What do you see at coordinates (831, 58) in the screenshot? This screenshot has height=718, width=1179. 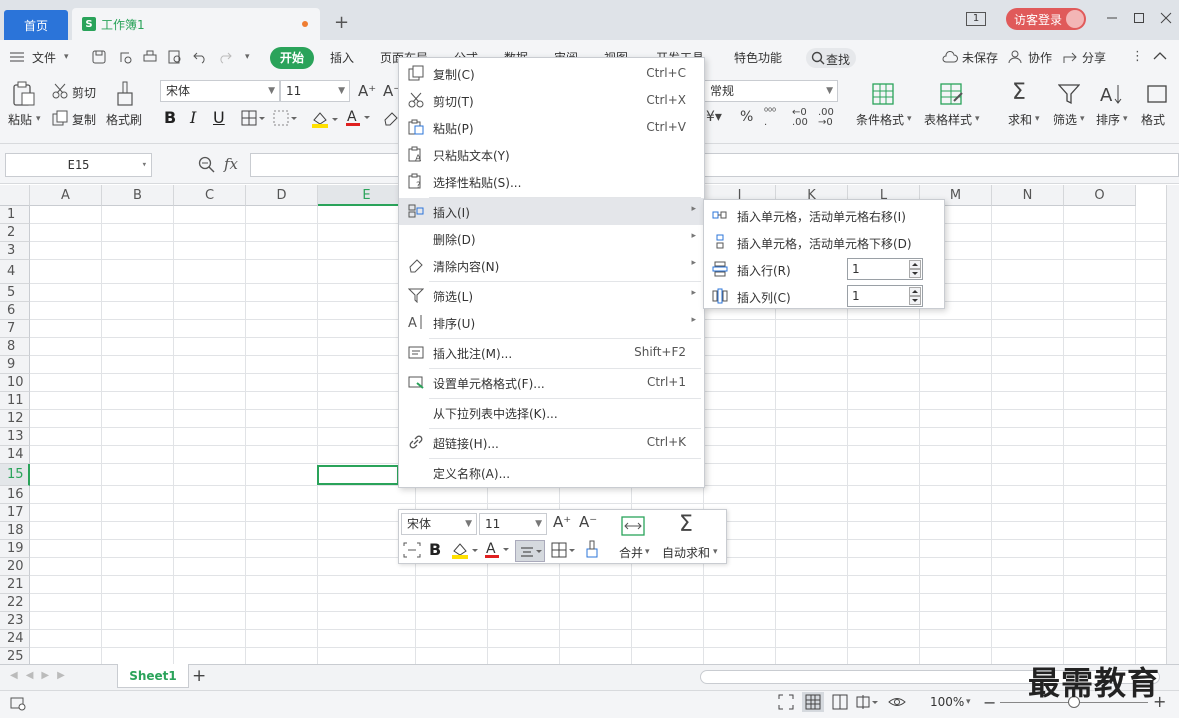 I see `search-box: 查找` at bounding box center [831, 58].